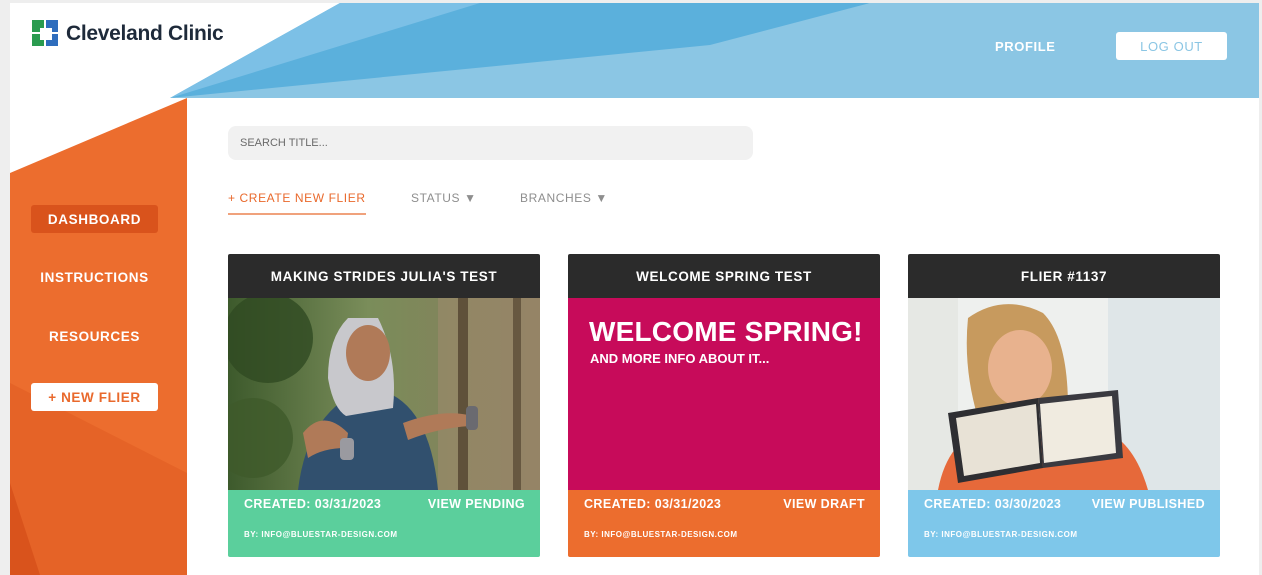 The width and height of the screenshot is (1262, 575). I want to click on view-published-link: VIEW PUBLISHED, so click(1148, 504).